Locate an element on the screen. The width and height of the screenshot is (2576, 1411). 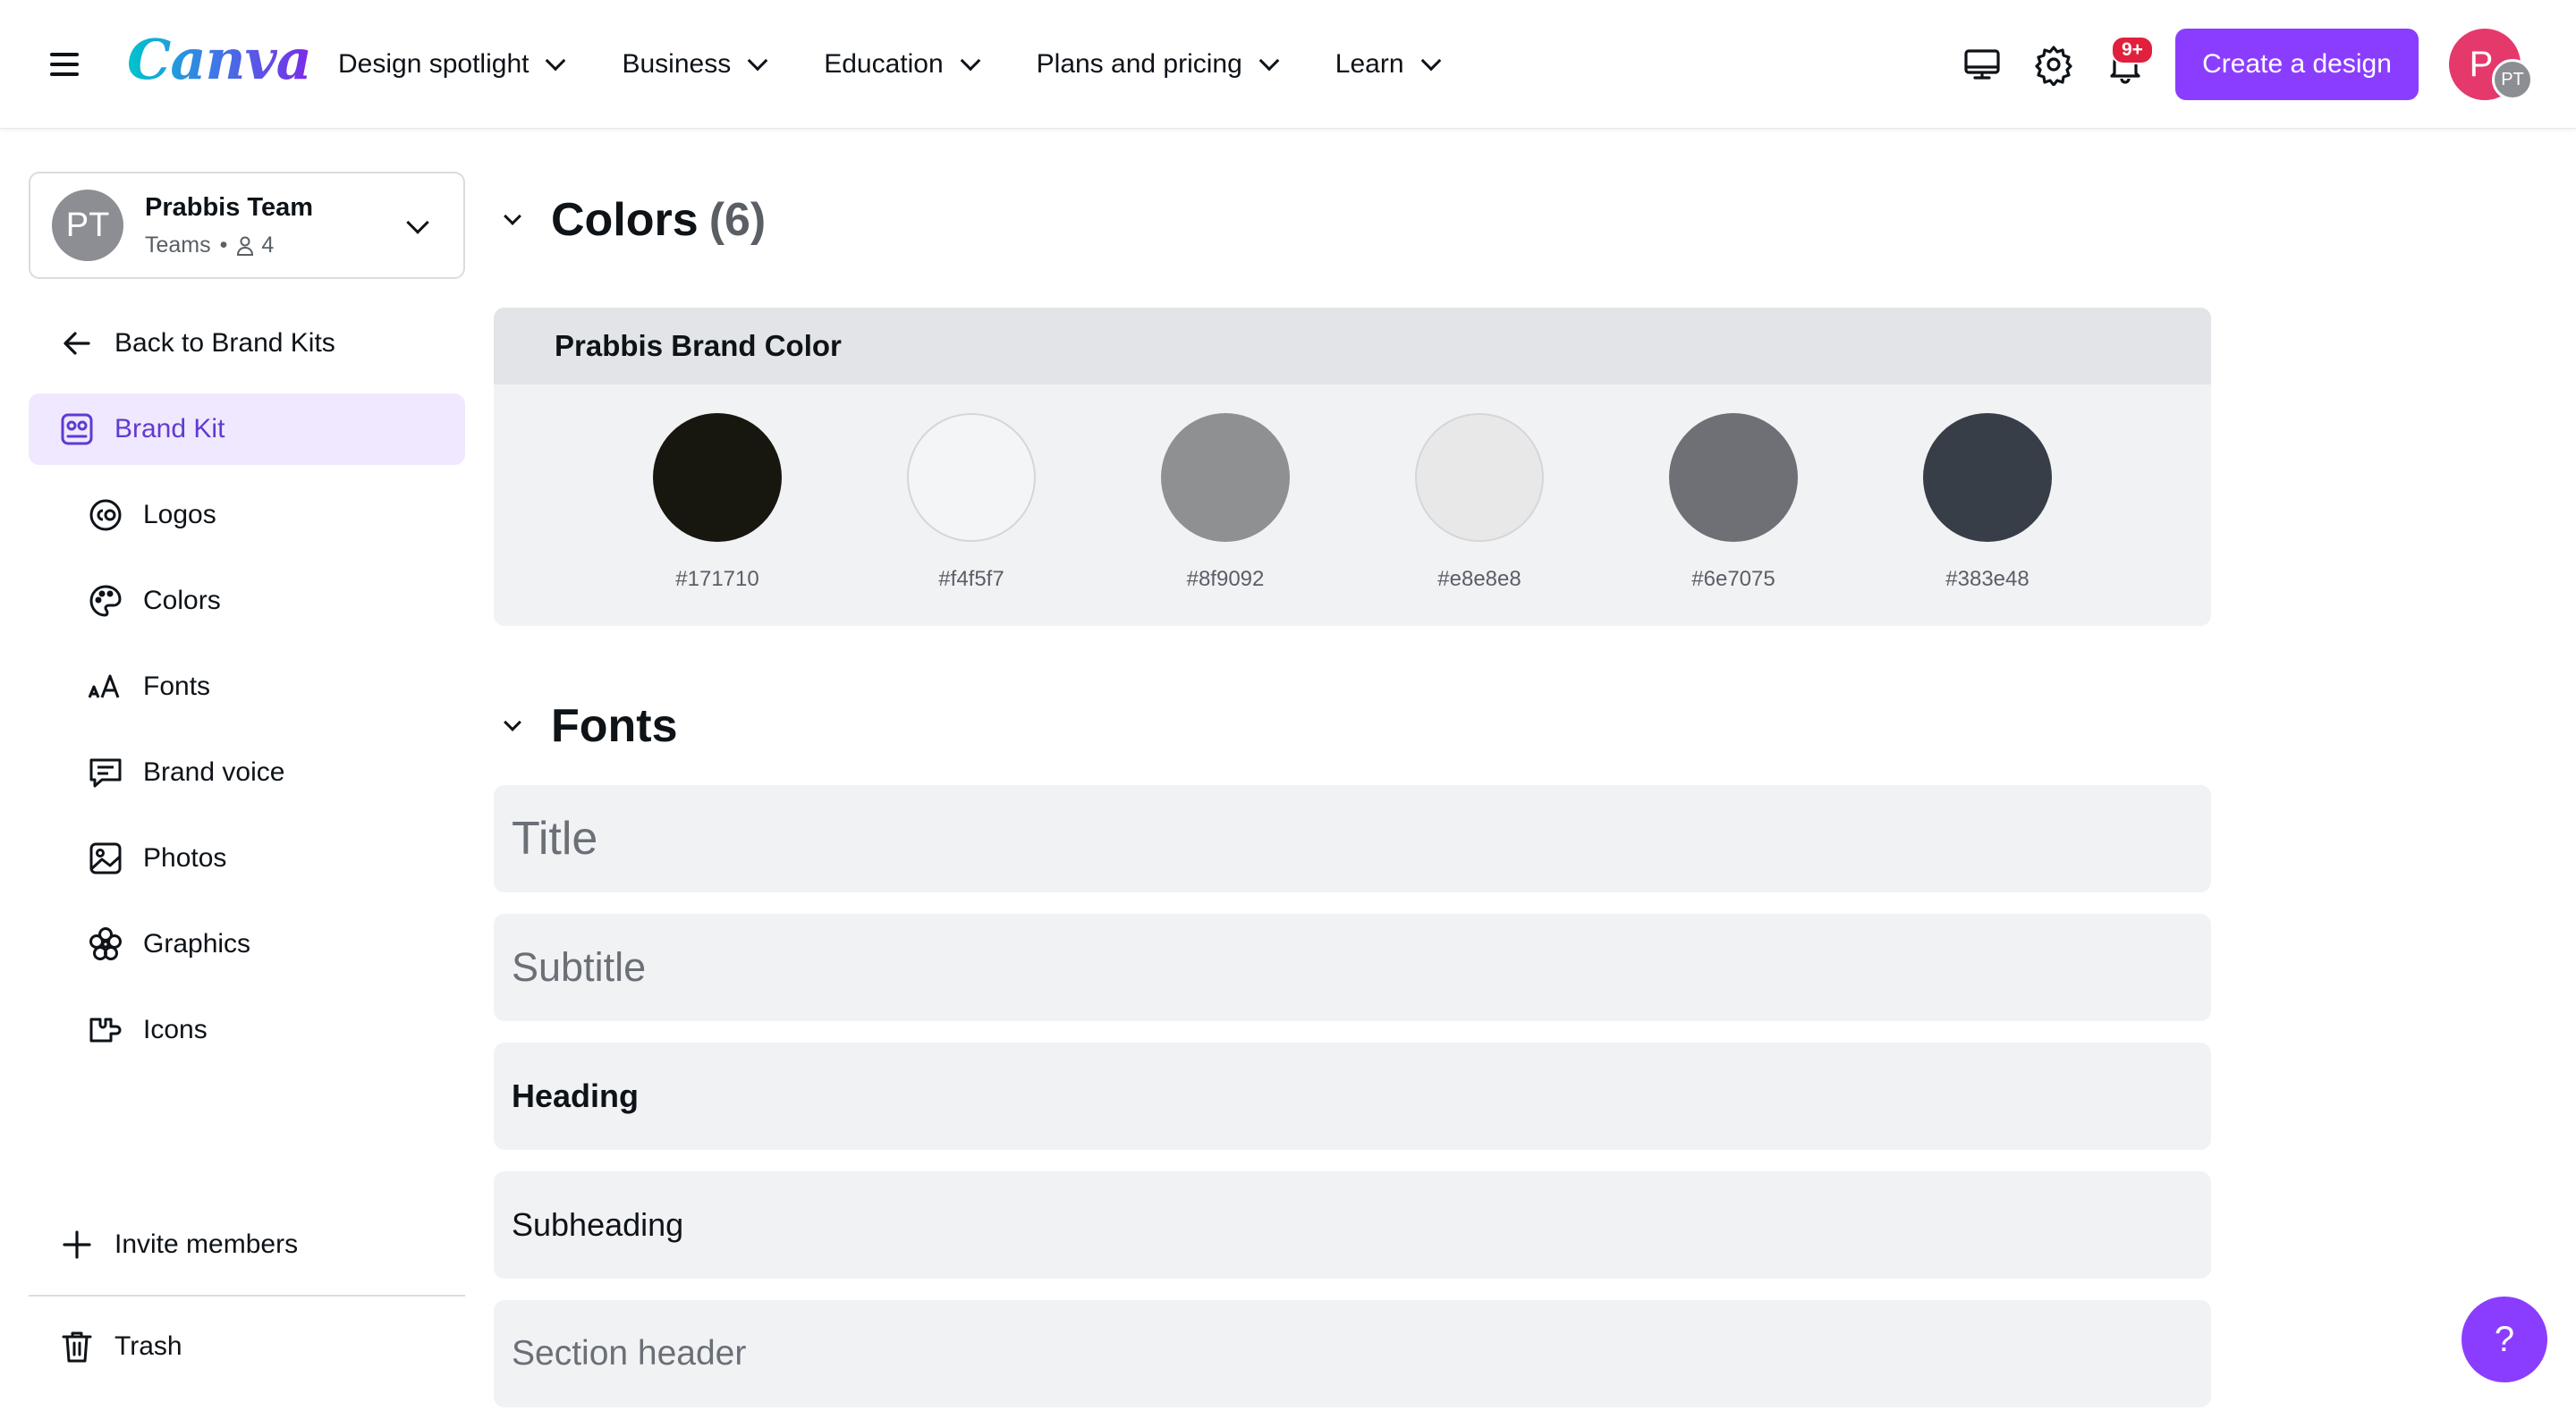
sidebar-item-label: Icons is located at coordinates (175, 1029).